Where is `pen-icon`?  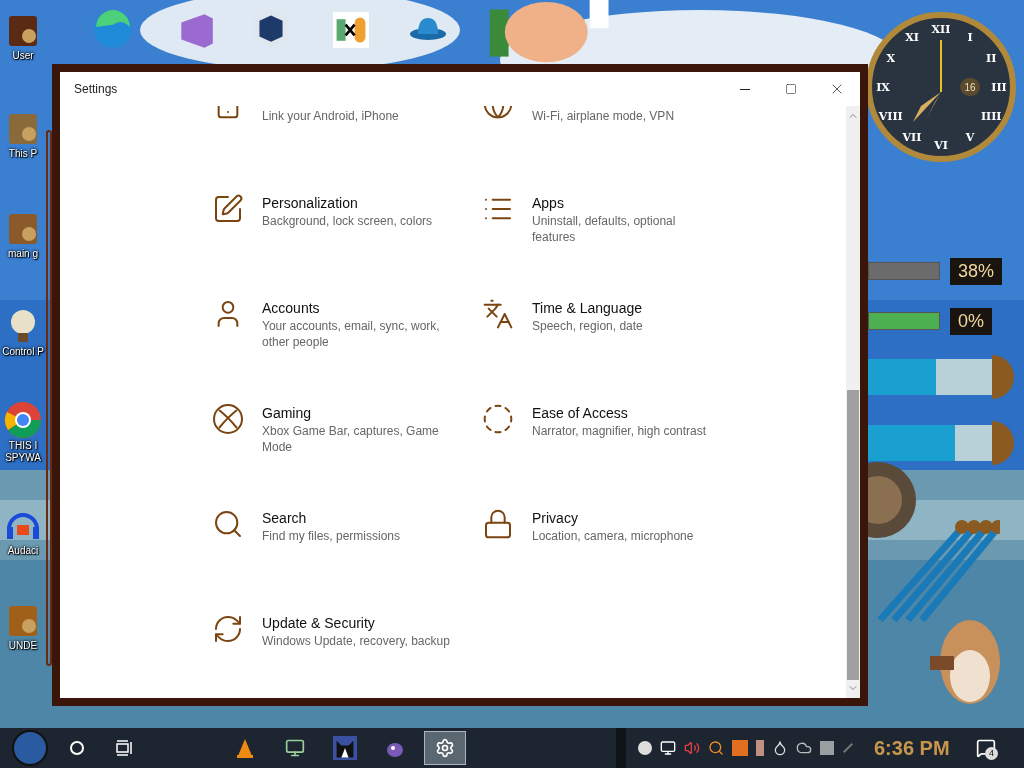
pen-icon is located at coordinates (228, 209).